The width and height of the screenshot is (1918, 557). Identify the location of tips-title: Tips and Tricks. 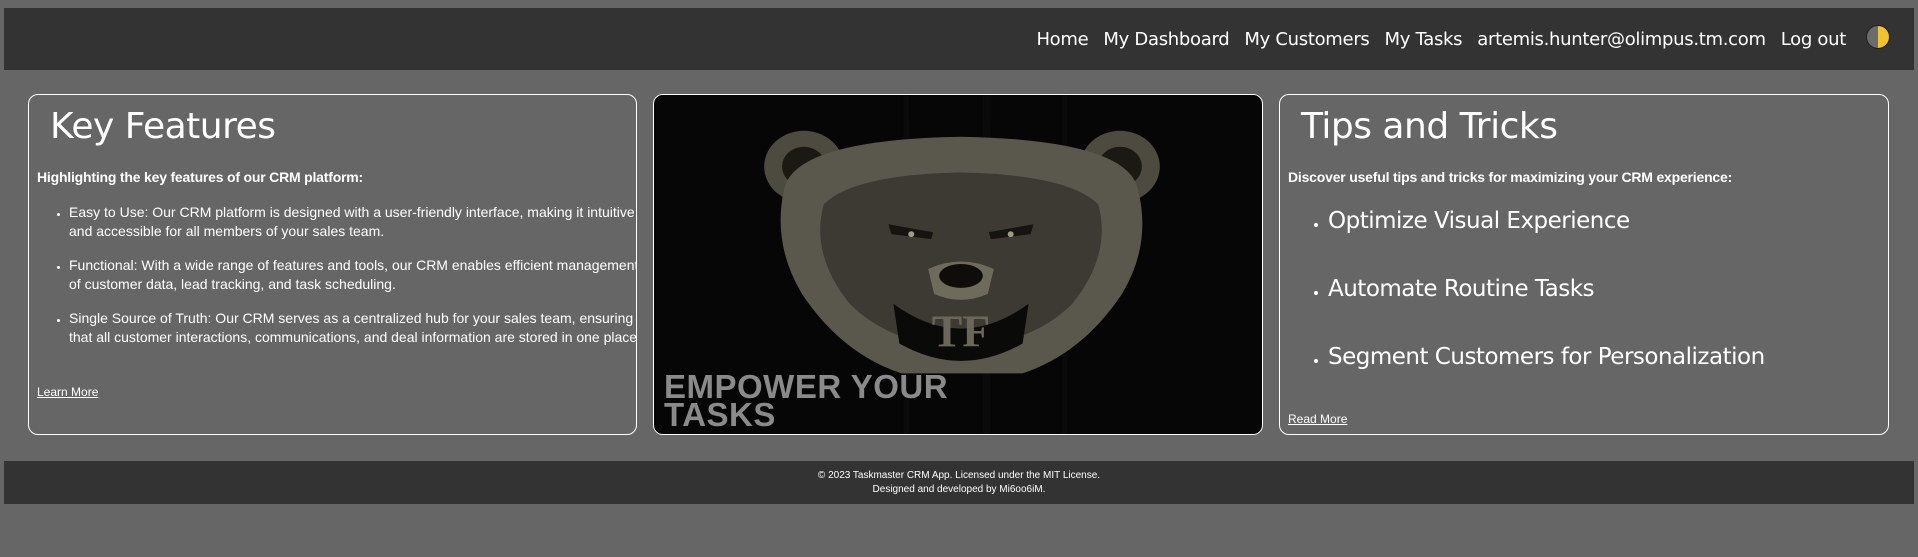
(1429, 126).